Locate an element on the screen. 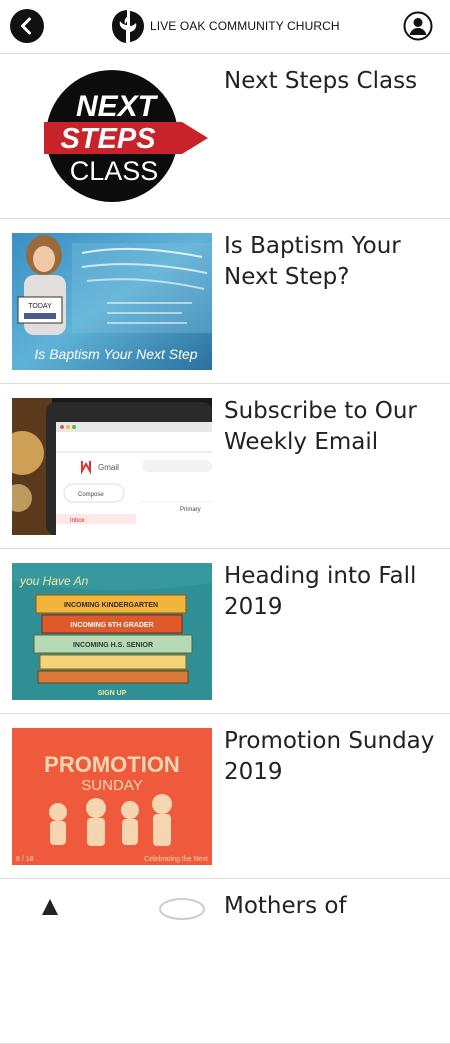  thumb-text-steps: STEPS is located at coordinates (108, 139).